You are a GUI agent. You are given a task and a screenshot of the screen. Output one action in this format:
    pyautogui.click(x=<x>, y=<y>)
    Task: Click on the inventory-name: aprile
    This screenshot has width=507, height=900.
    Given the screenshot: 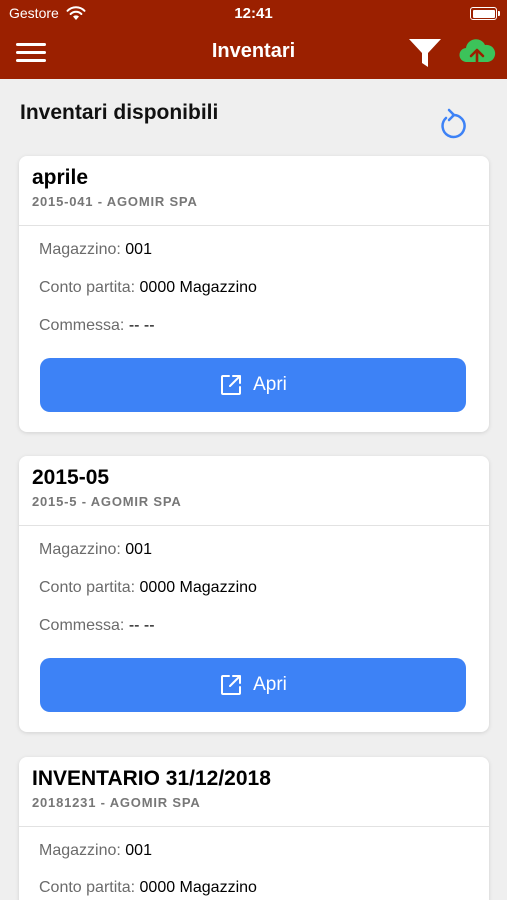 What is the action you would take?
    pyautogui.click(x=60, y=177)
    